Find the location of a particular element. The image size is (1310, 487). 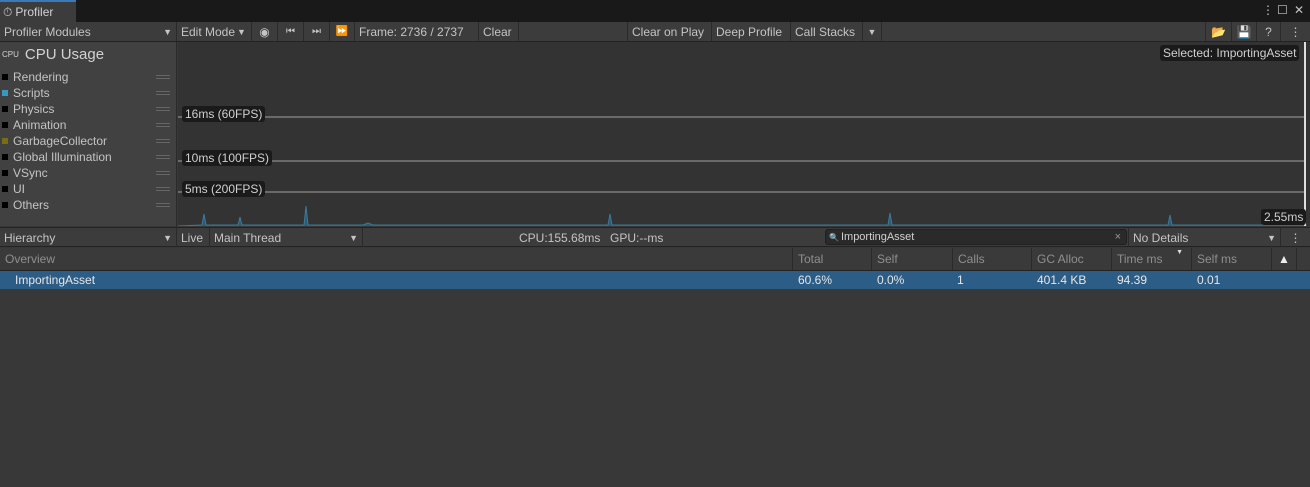

profiler-modules-dropdown: Profiler Modules ▼ is located at coordinates (88, 31).